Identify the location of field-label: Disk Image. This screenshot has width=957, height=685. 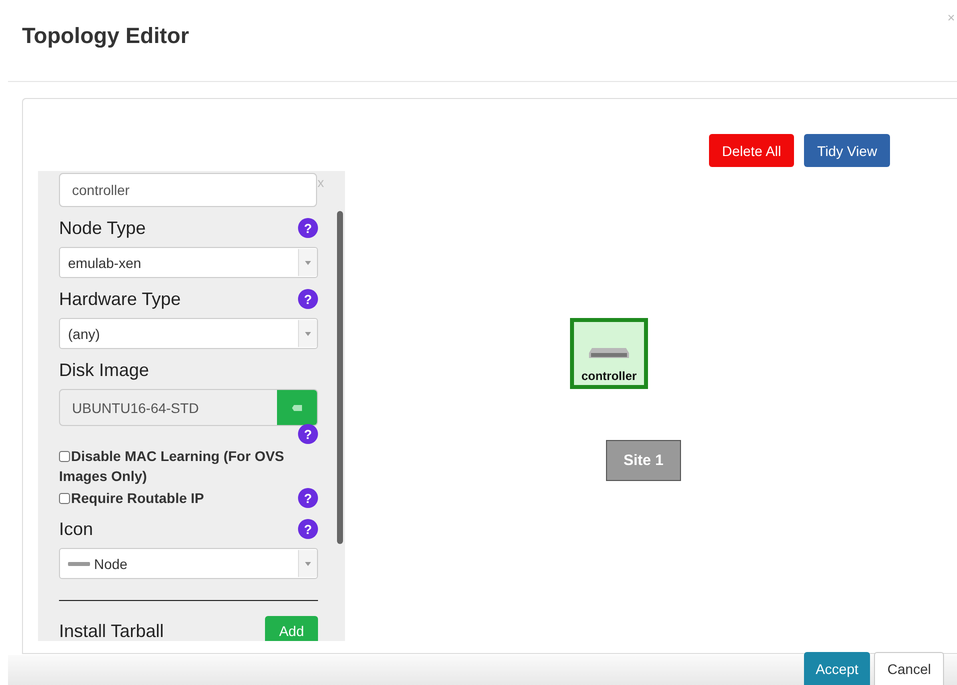
(104, 370).